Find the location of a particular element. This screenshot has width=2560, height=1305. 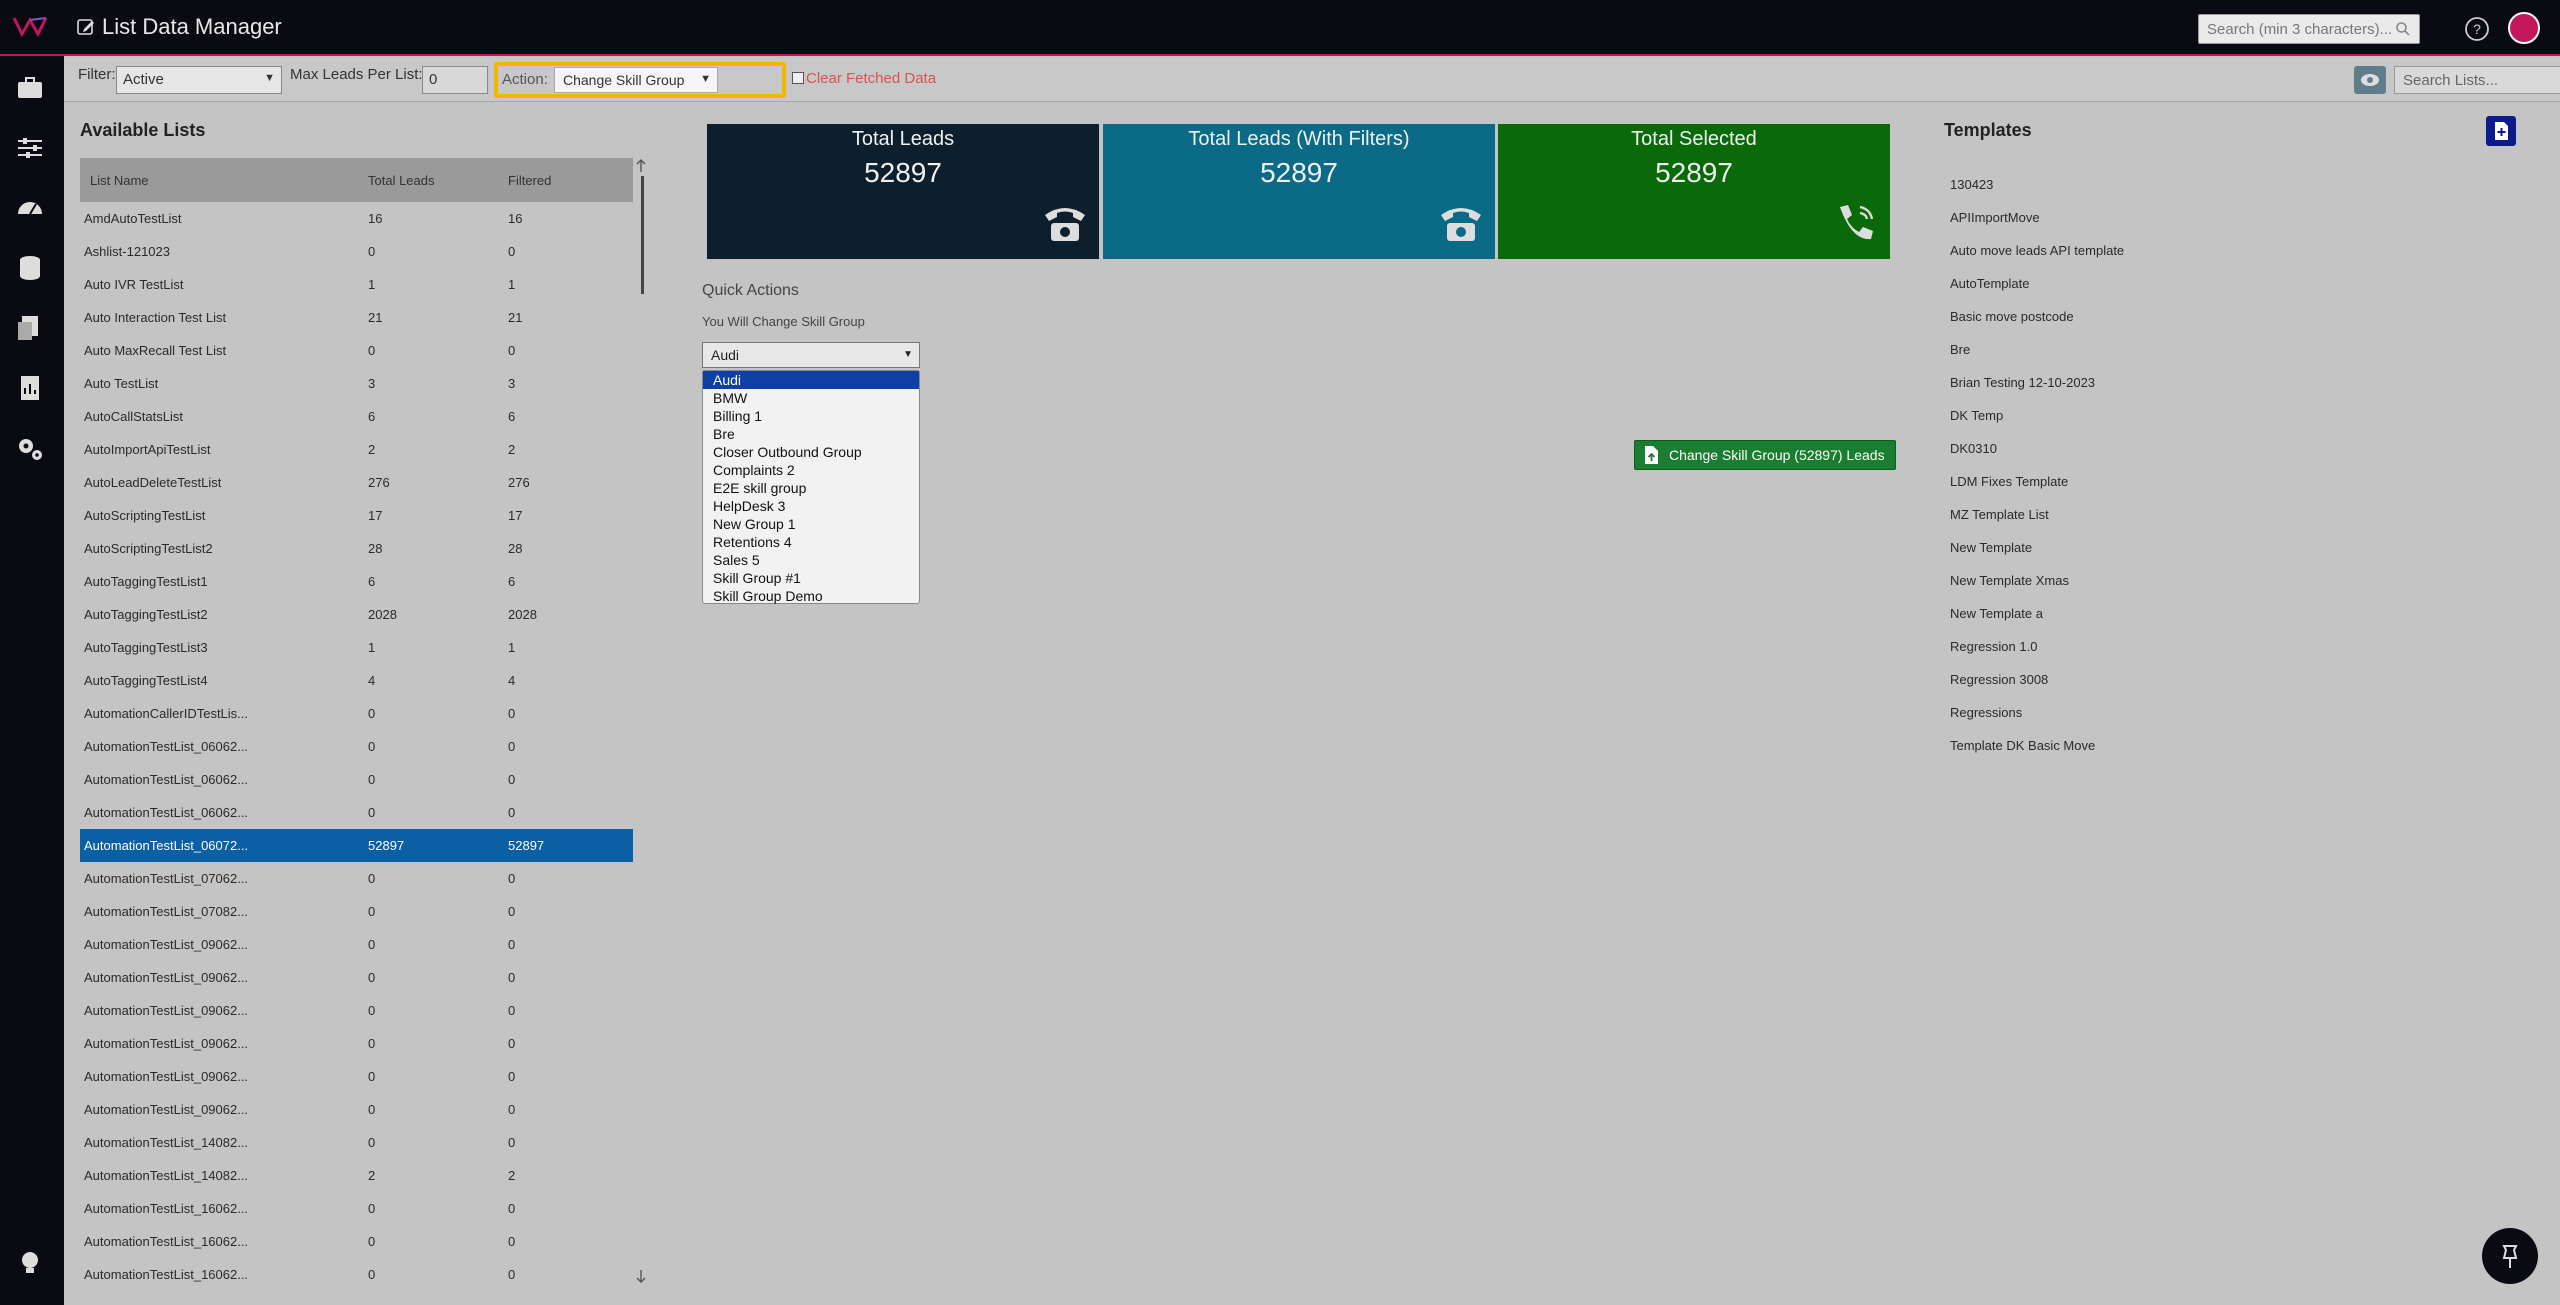

table-row: Auto Interaction Test List 21 21 is located at coordinates (356, 317).